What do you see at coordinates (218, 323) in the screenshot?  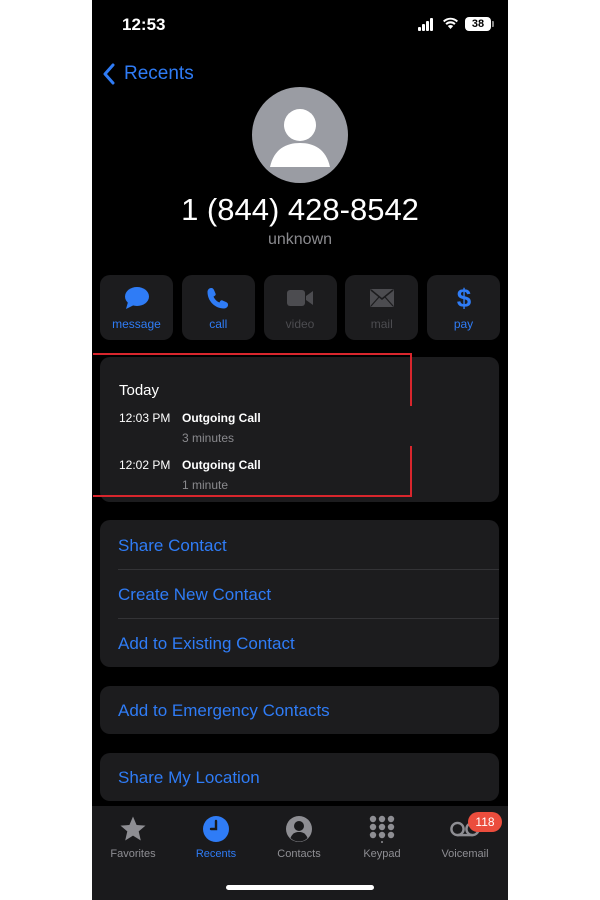 I see `call-label: call` at bounding box center [218, 323].